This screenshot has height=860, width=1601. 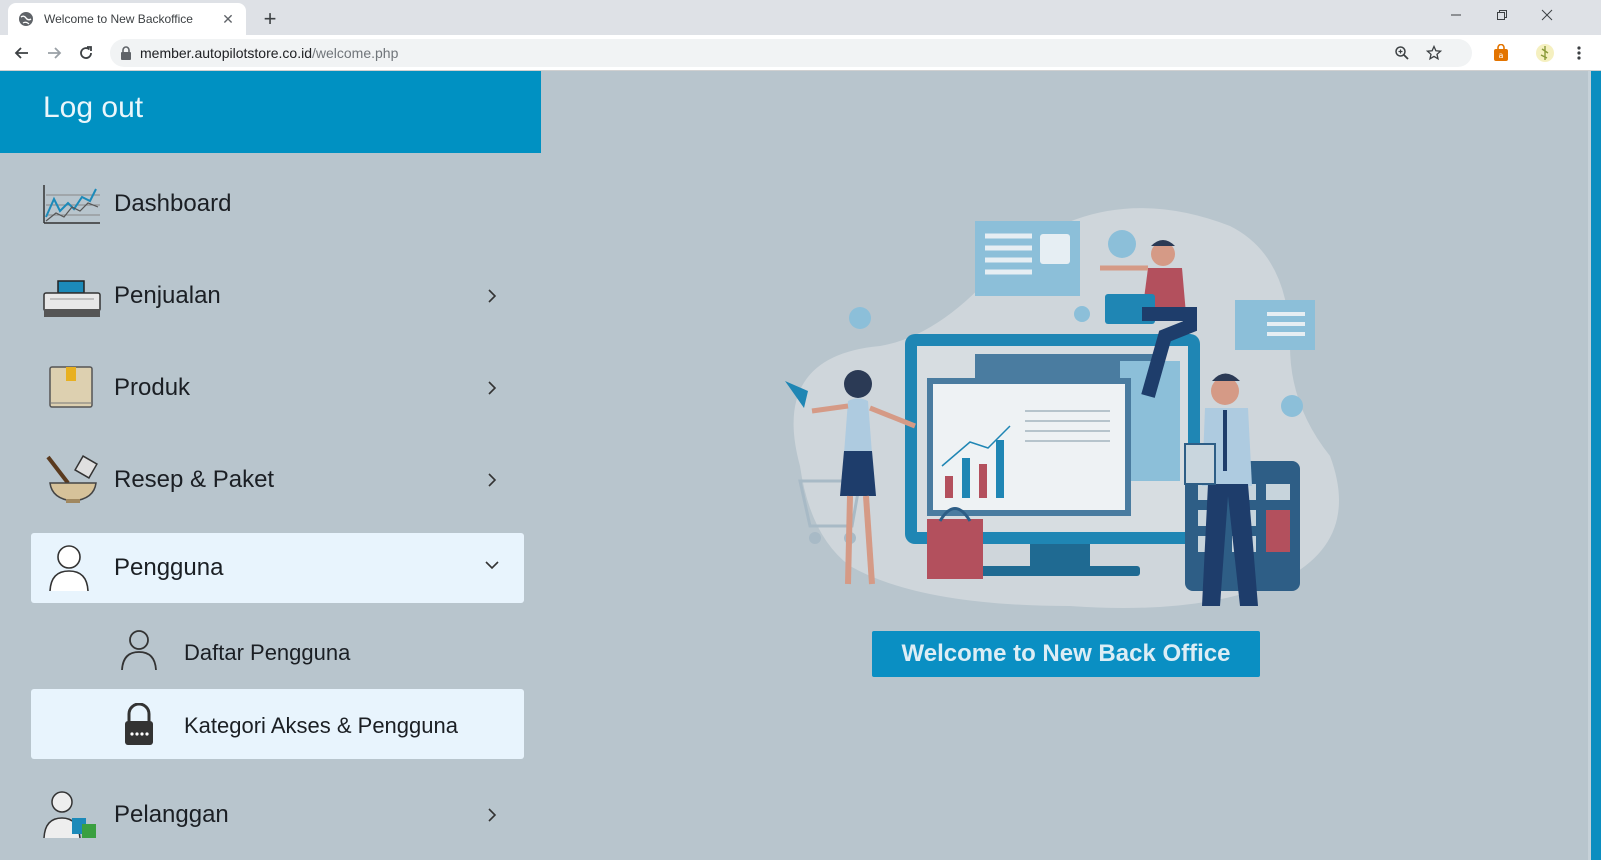 I want to click on arrow-left-icon, so click(x=21, y=53).